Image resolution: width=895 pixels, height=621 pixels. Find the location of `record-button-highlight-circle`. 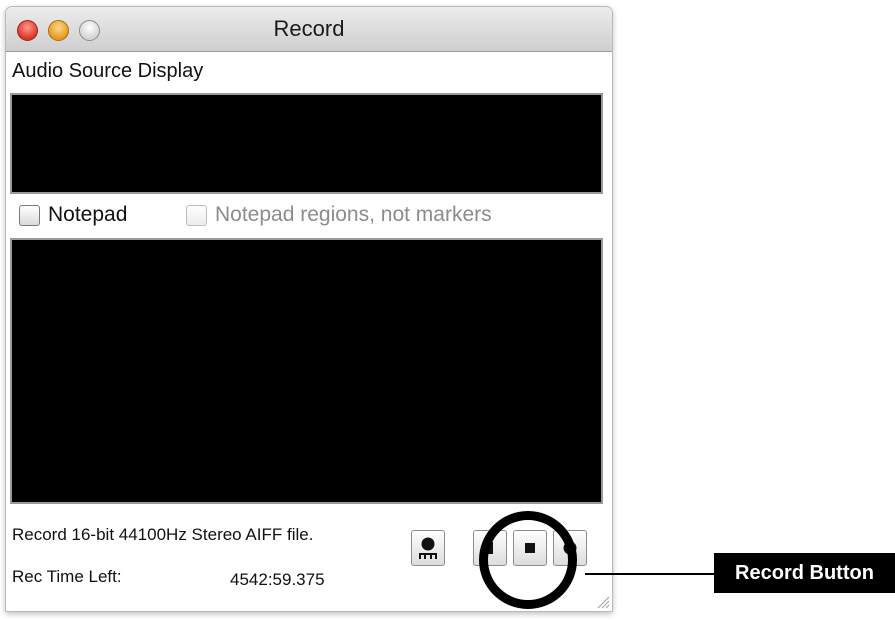

record-button-highlight-circle is located at coordinates (528, 560).